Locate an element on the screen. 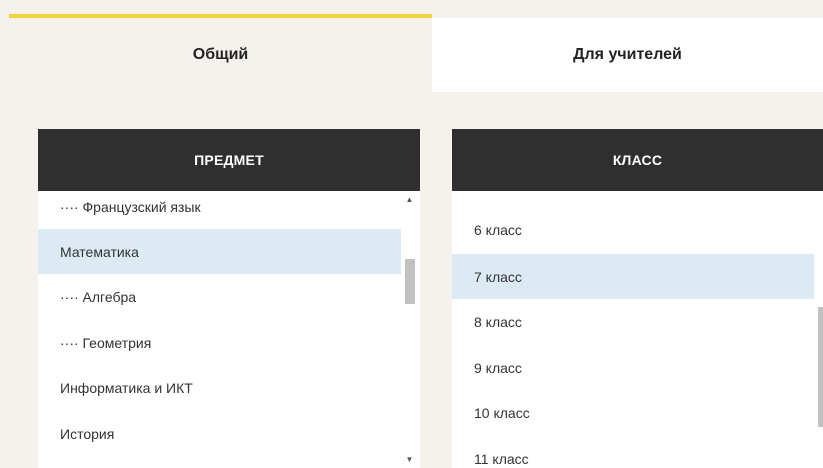 This screenshot has height=468, width=823. tab-for-teachers: Для учителей is located at coordinates (627, 55).